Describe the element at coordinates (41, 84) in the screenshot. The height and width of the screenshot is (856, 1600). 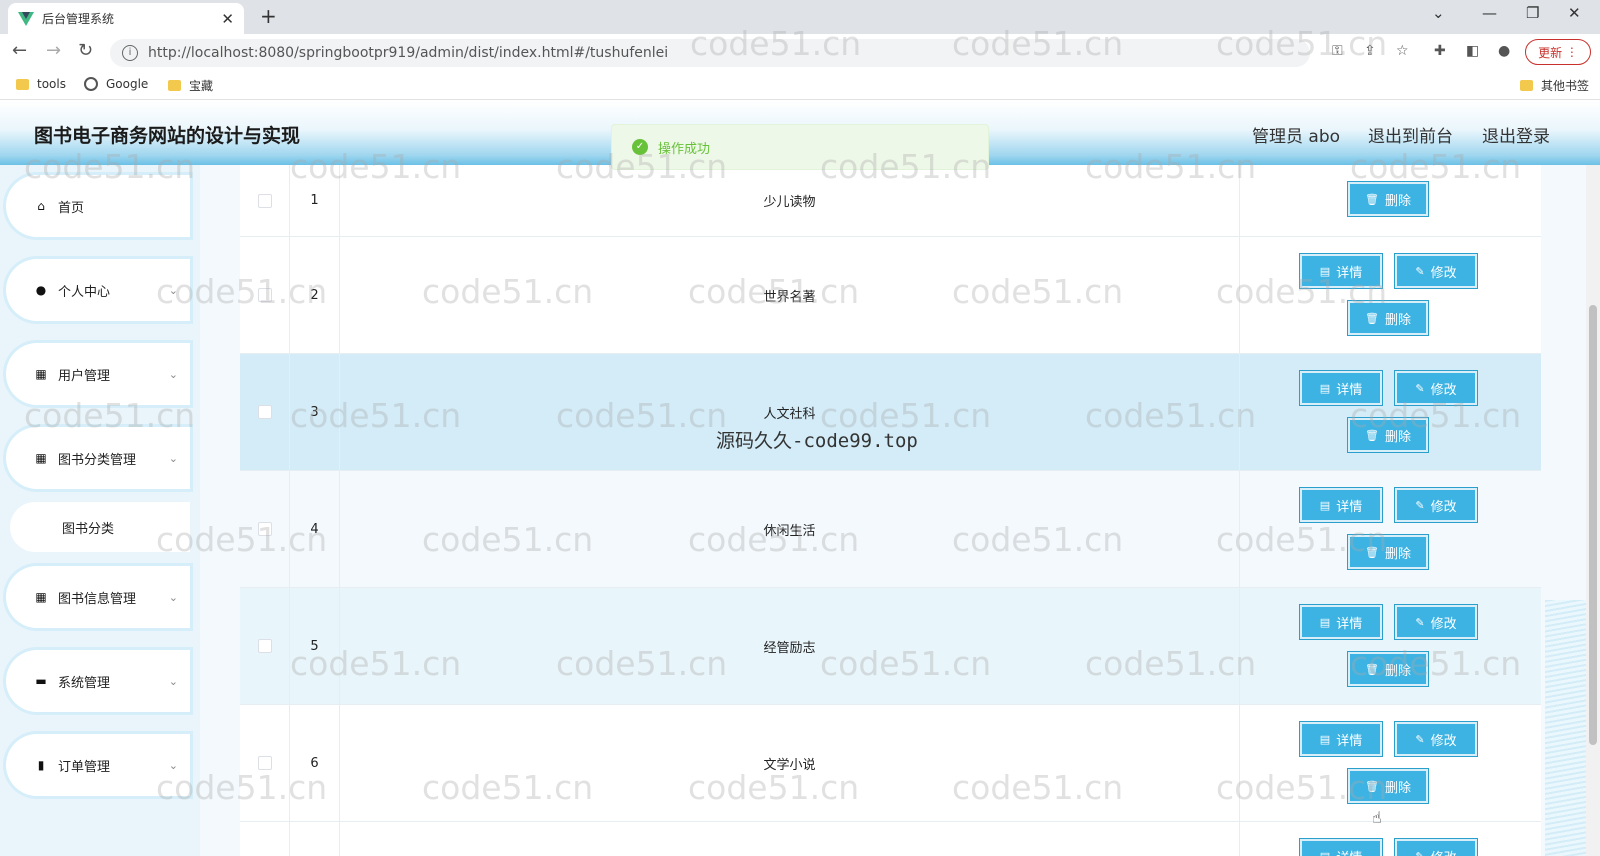
I see `bookmark-tools: tools` at that location.